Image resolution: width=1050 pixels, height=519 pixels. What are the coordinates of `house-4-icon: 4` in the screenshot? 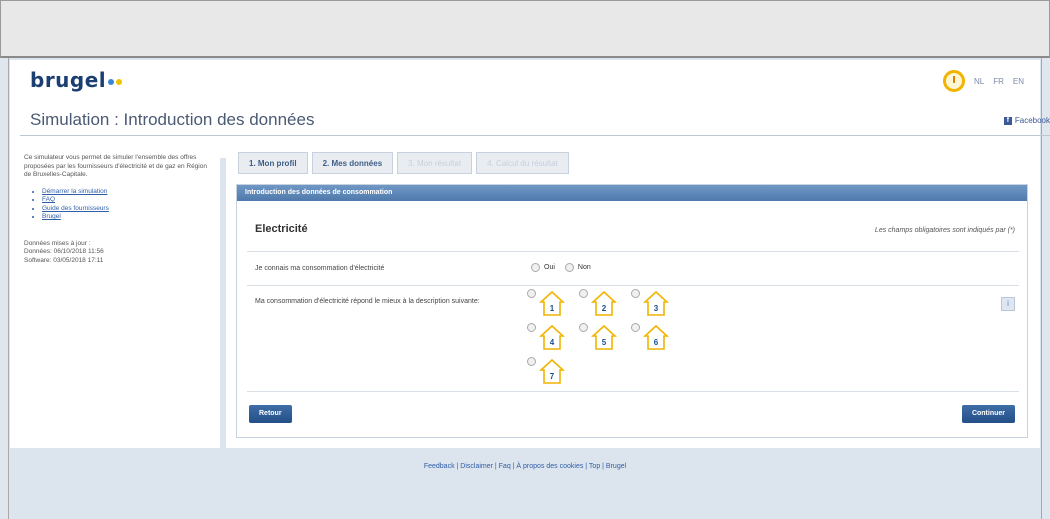 It's located at (552, 337).